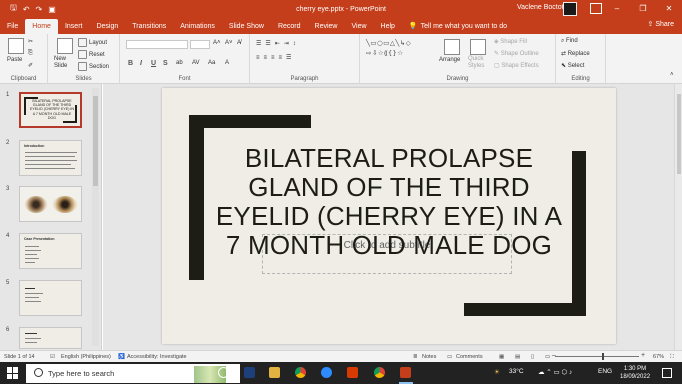 The height and width of the screenshot is (384, 682). I want to click on zoom-in-icon: +, so click(643, 355).